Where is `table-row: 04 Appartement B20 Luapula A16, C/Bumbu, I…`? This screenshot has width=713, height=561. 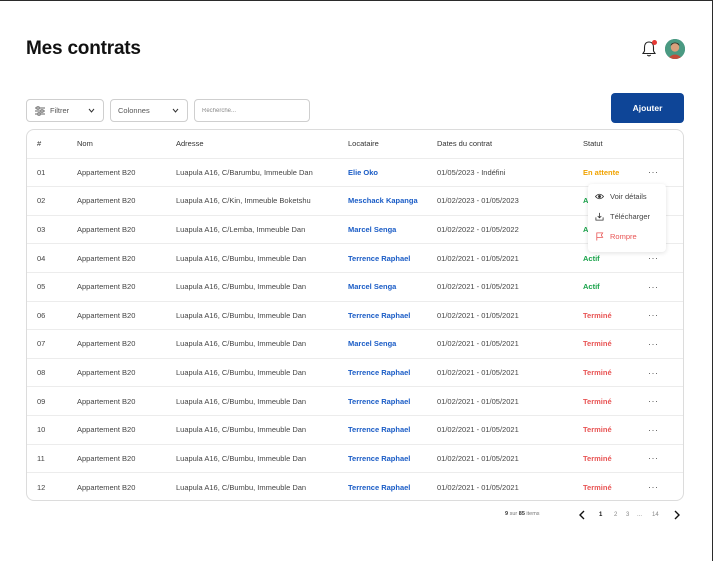 table-row: 04 Appartement B20 Luapula A16, C/Bumbu, I… is located at coordinates (355, 258).